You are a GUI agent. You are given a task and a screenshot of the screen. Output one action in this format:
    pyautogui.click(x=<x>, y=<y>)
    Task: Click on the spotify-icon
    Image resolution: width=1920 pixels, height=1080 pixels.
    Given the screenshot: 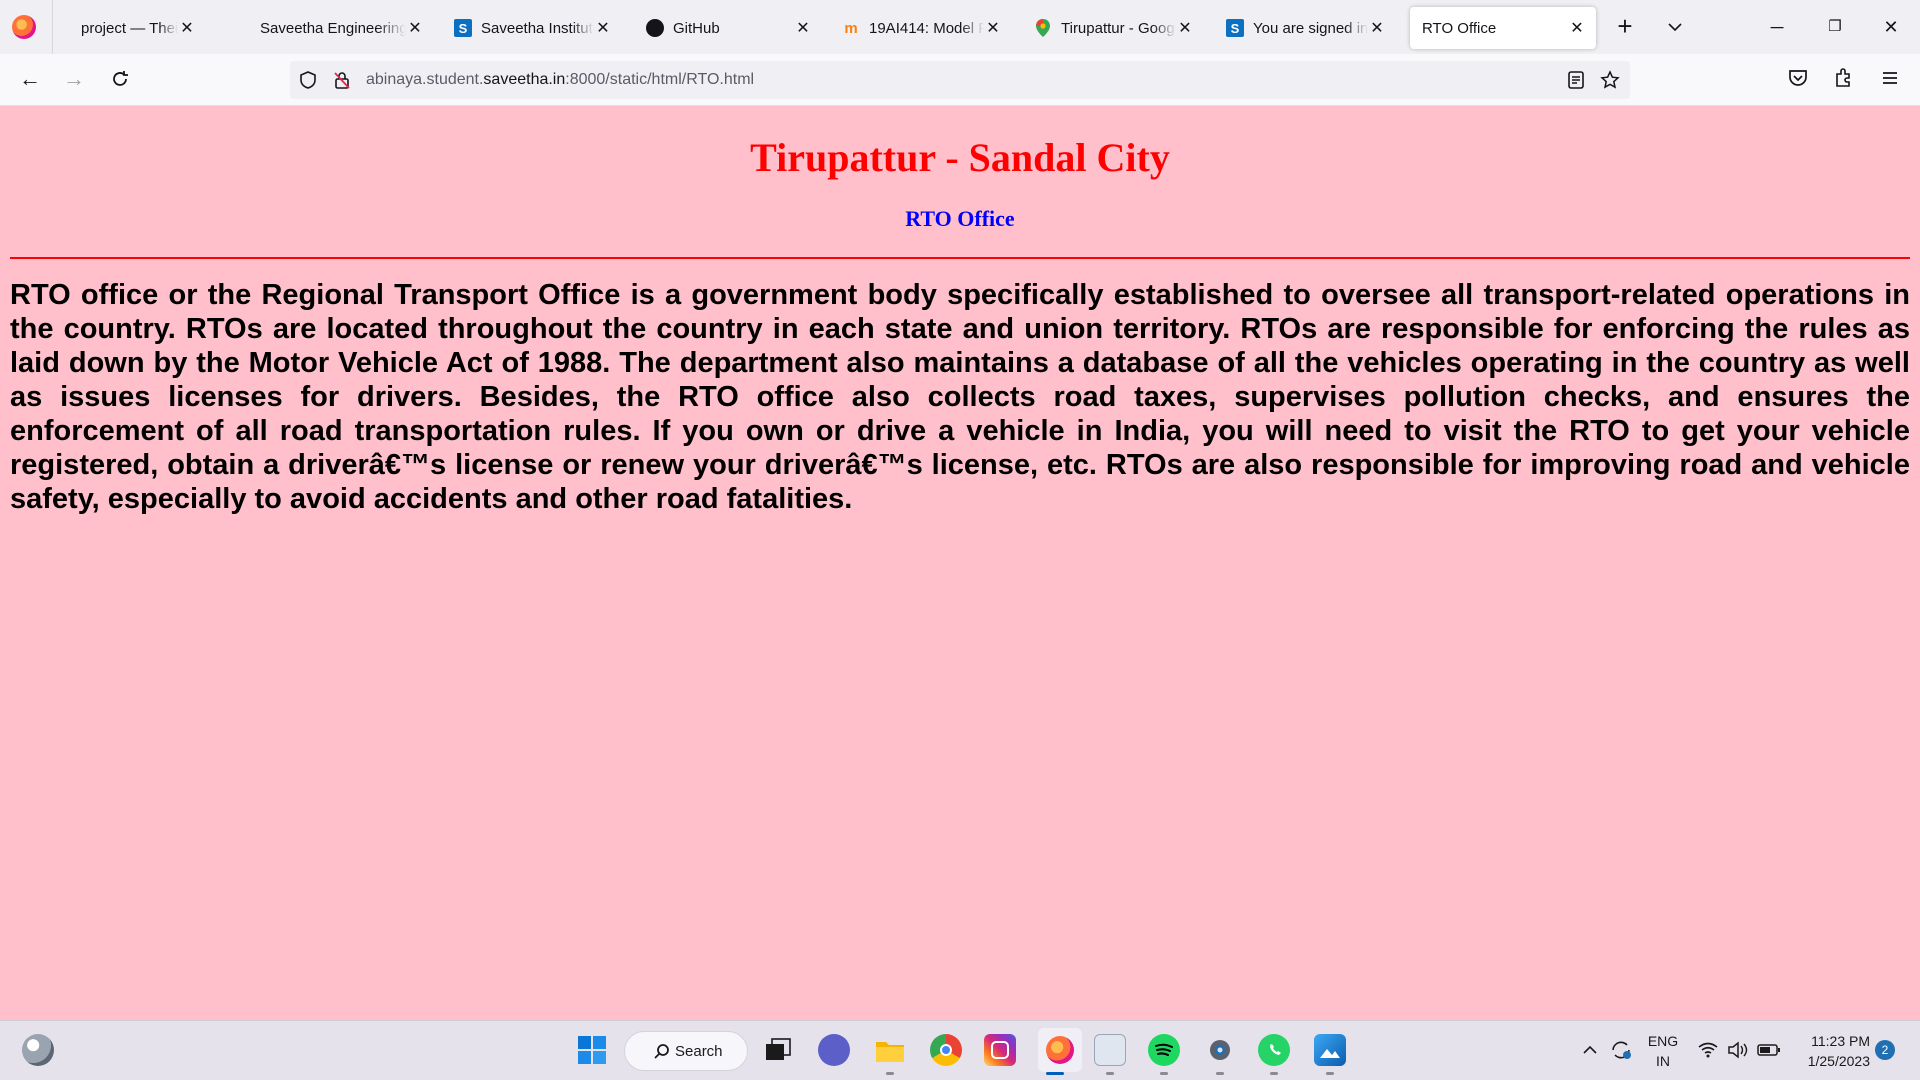 What is the action you would take?
    pyautogui.click(x=1164, y=1050)
    